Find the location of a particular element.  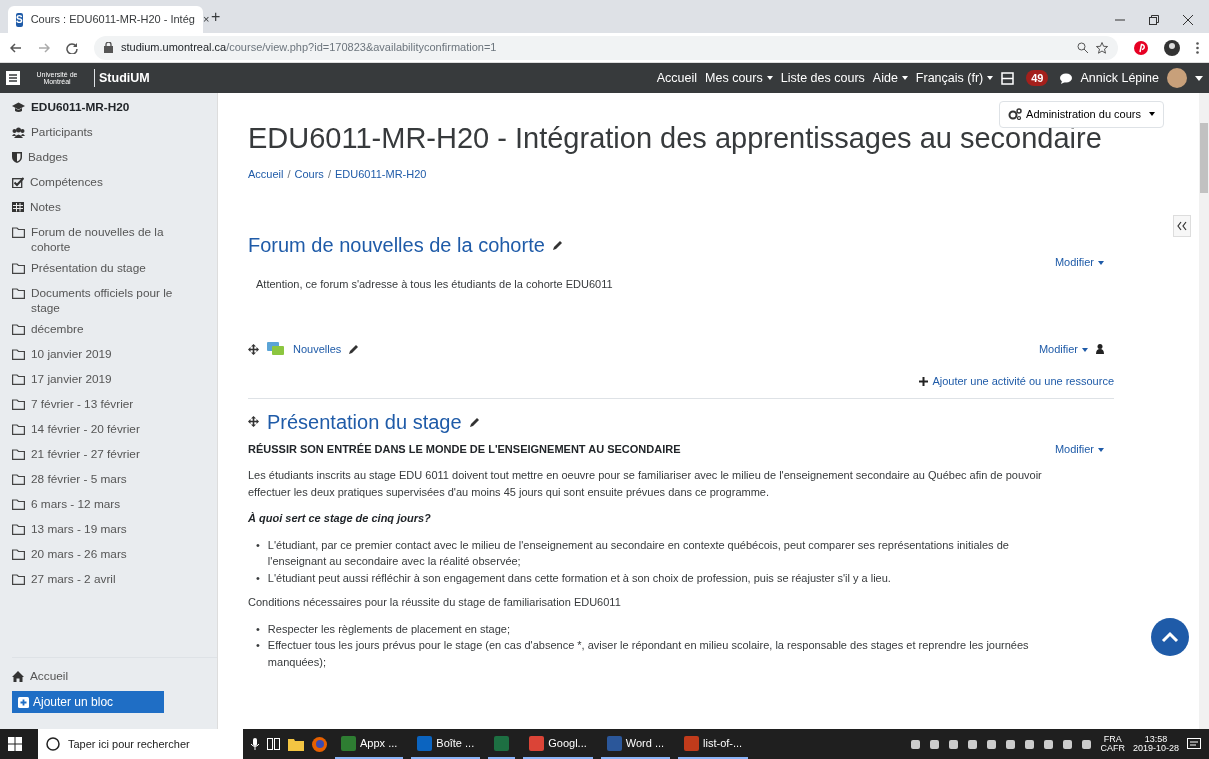

sidebar-item: 6 mars - 12 mars is located at coordinates (107, 506).